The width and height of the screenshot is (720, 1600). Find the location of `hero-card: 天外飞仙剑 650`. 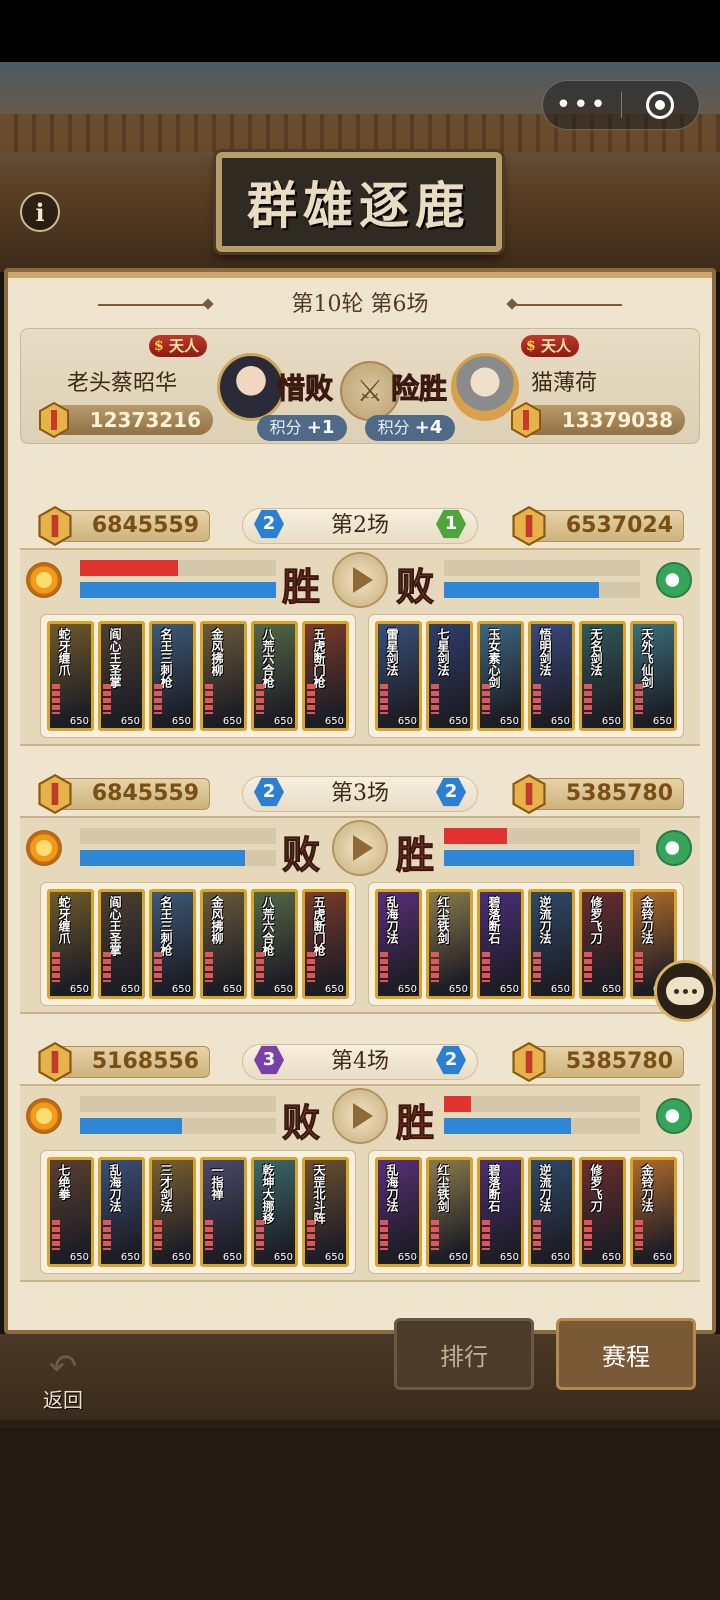

hero-card: 天外飞仙剑 650 is located at coordinates (653, 676).